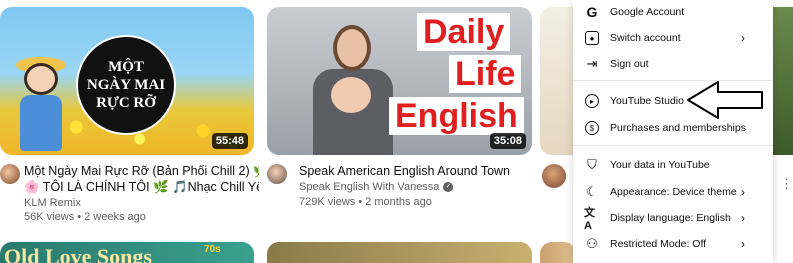  Describe the element at coordinates (645, 38) in the screenshot. I see `menu-item-label: Switch account` at that location.